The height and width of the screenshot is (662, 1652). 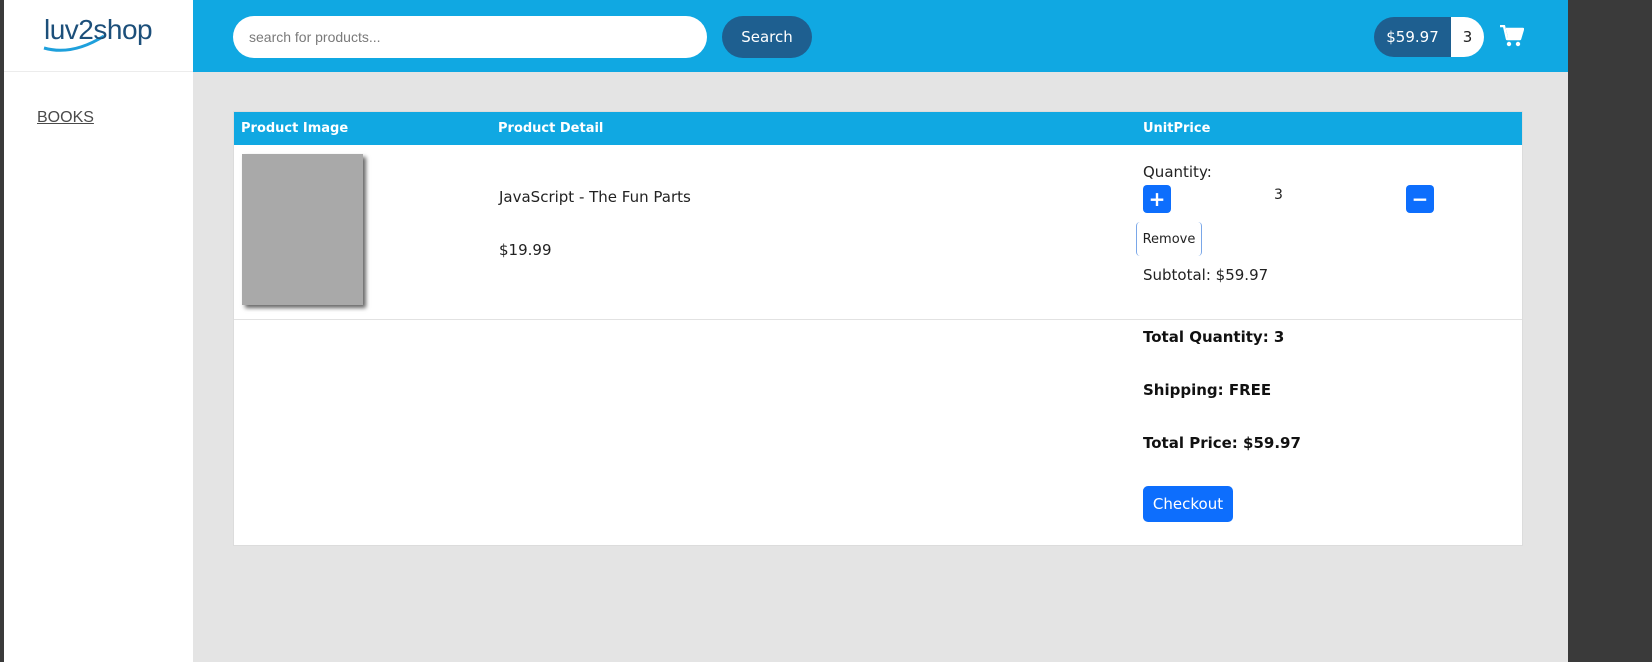 What do you see at coordinates (878, 128) in the screenshot?
I see `table-header: Product Image Product Detail UnitPrice` at bounding box center [878, 128].